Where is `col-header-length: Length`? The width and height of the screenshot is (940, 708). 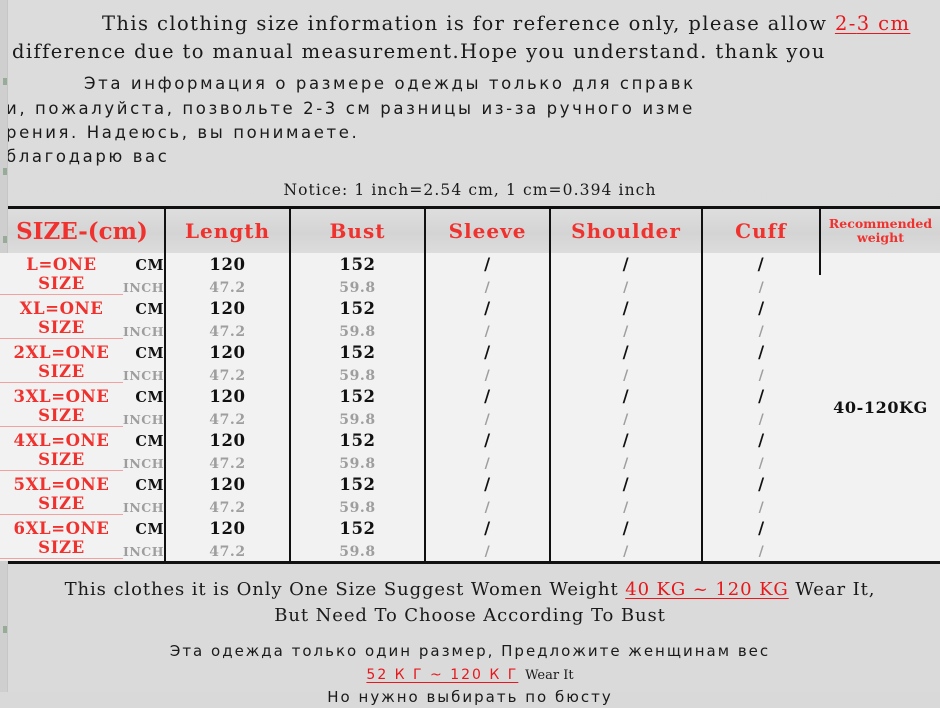 col-header-length: Length is located at coordinates (228, 231).